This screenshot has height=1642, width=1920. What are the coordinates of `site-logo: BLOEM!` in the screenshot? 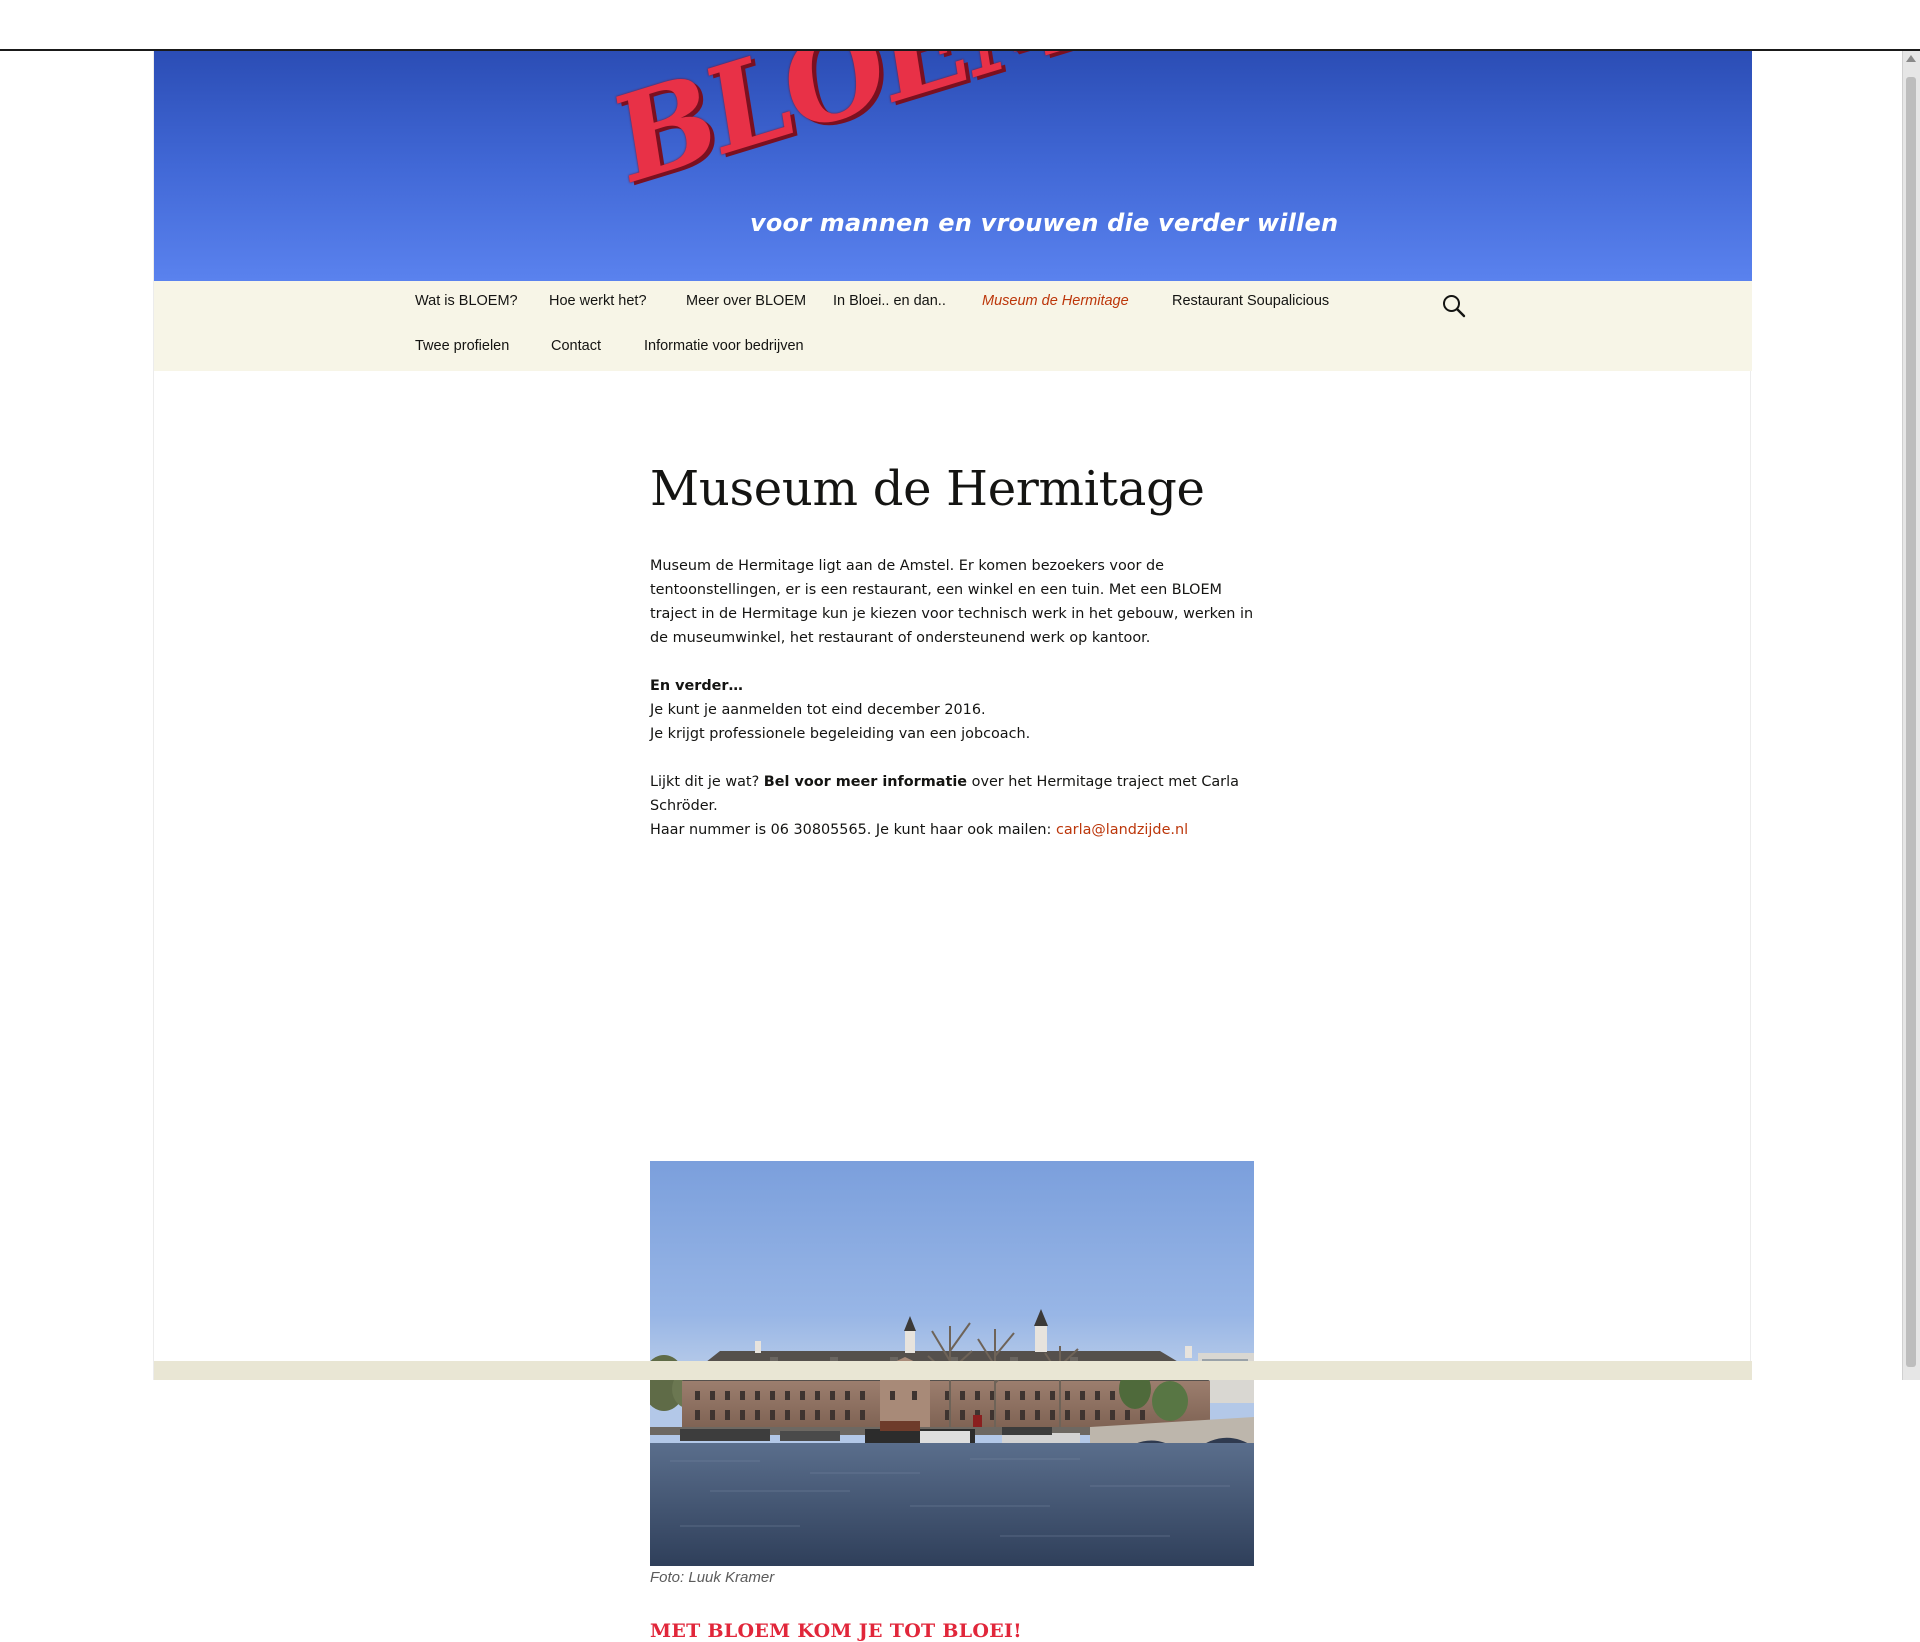 It's located at (873, 131).